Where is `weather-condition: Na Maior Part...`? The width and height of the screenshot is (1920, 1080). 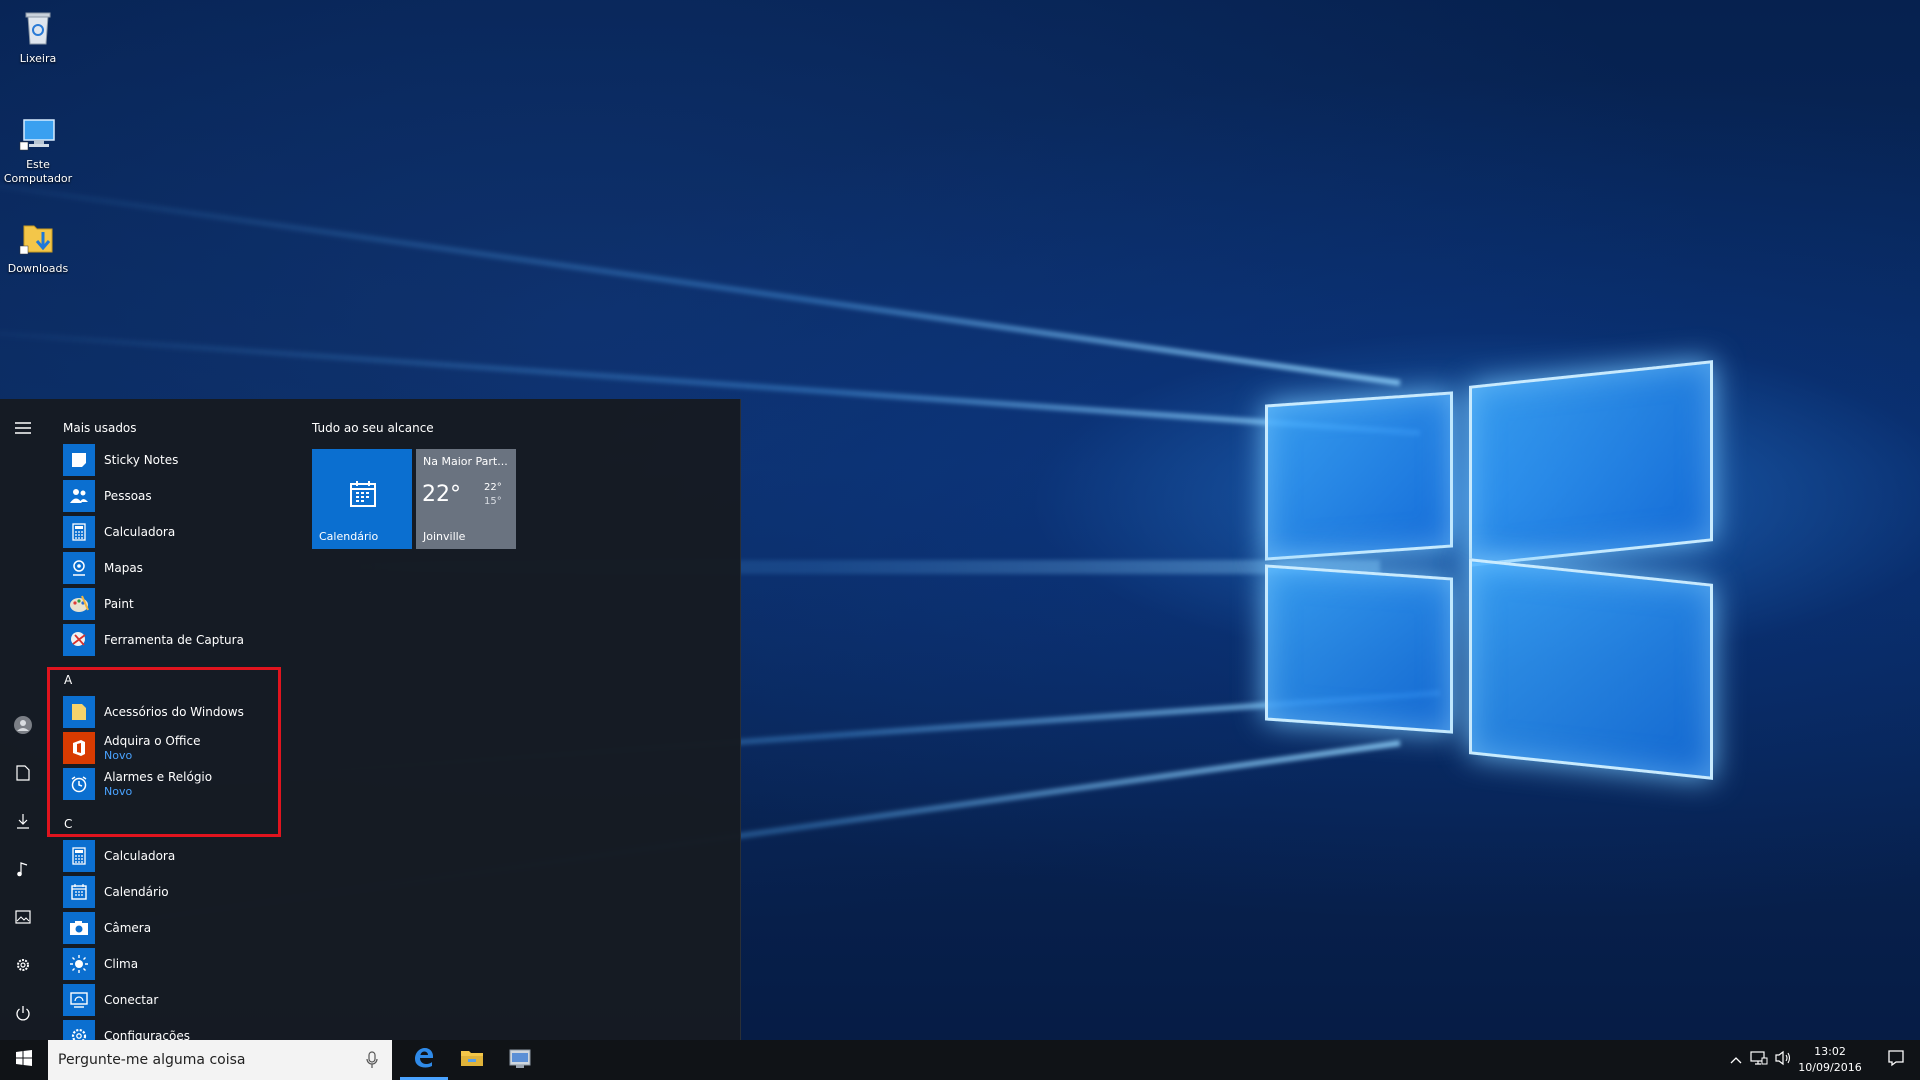 weather-condition: Na Maior Part... is located at coordinates (465, 461).